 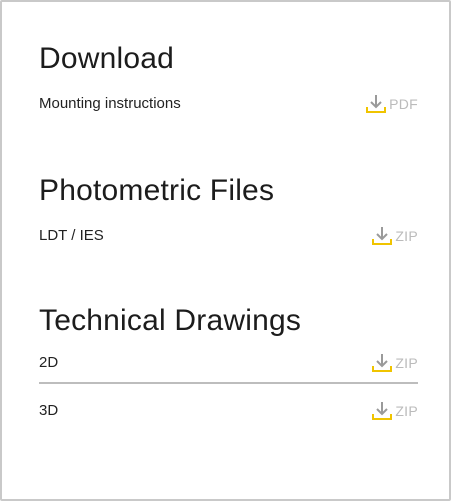 I want to click on technical-drawings-section-title: Technical Drawings, so click(x=170, y=320).